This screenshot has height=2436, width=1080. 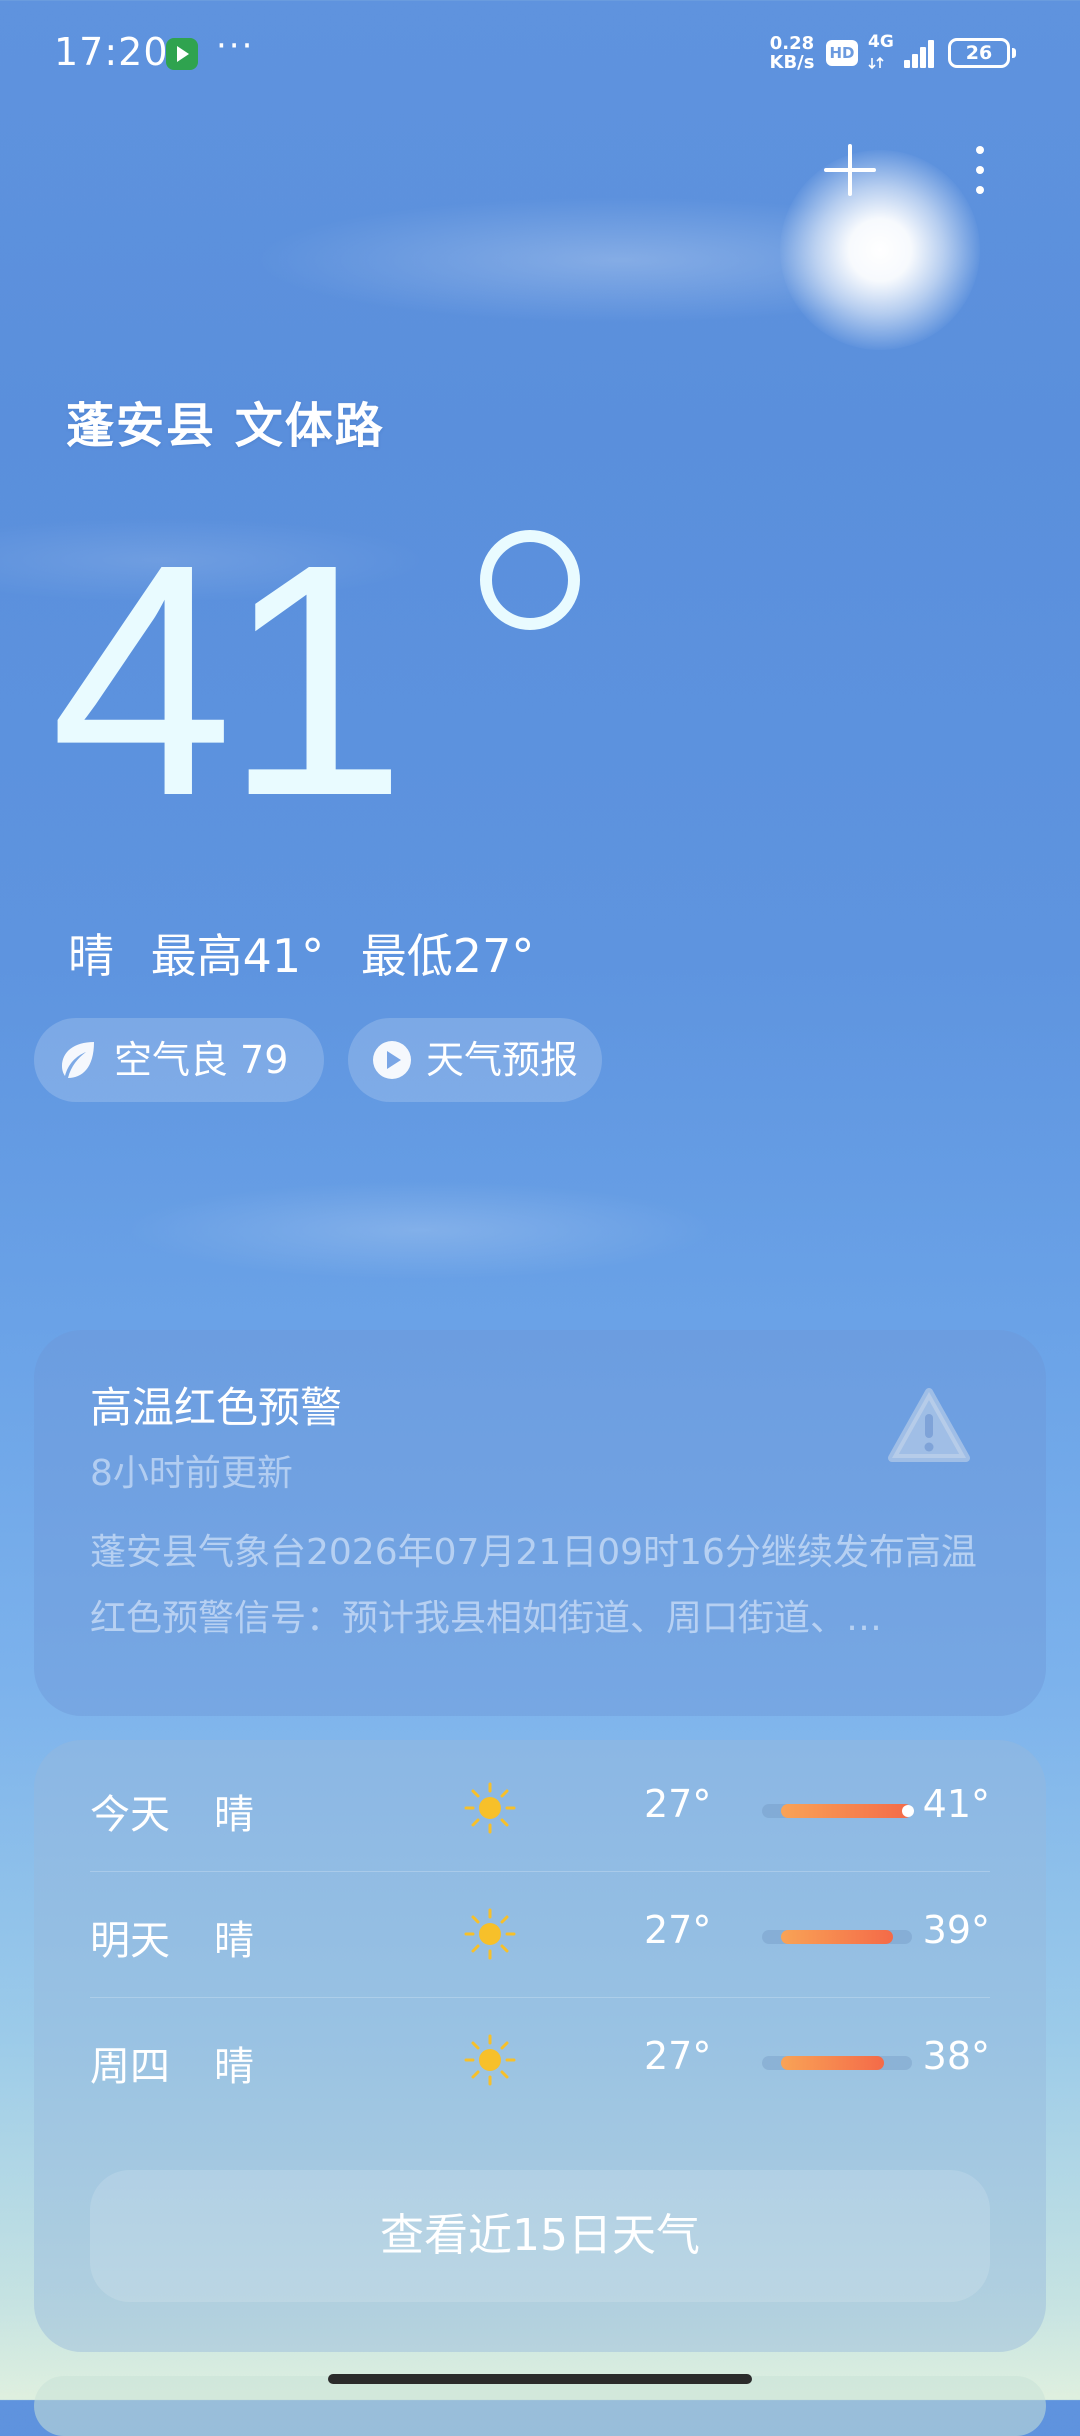 I want to click on more-options-button, so click(x=980, y=170).